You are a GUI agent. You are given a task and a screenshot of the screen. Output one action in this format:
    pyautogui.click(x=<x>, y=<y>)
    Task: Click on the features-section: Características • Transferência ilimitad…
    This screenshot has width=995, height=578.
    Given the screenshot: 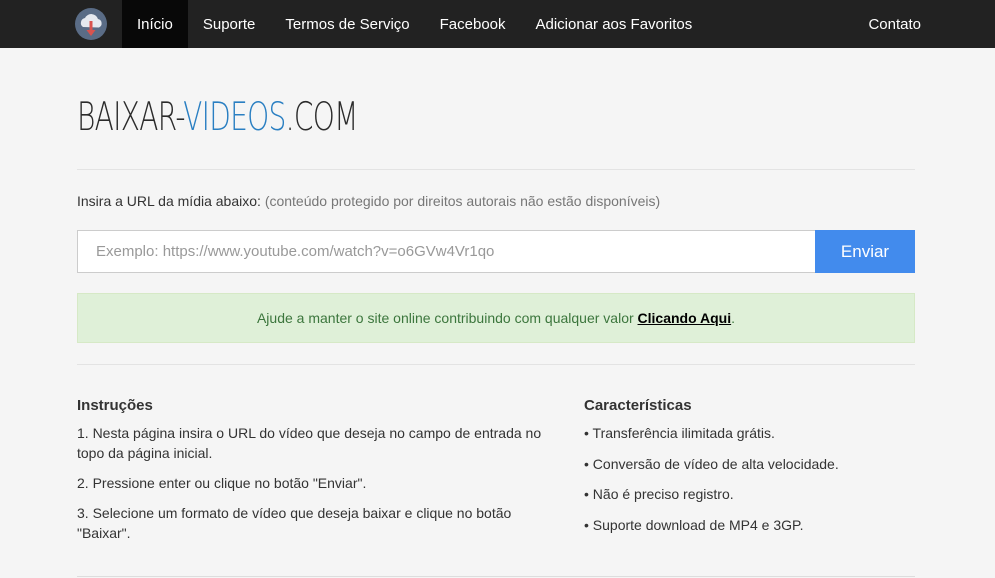 What is the action you would take?
    pyautogui.click(x=749, y=475)
    